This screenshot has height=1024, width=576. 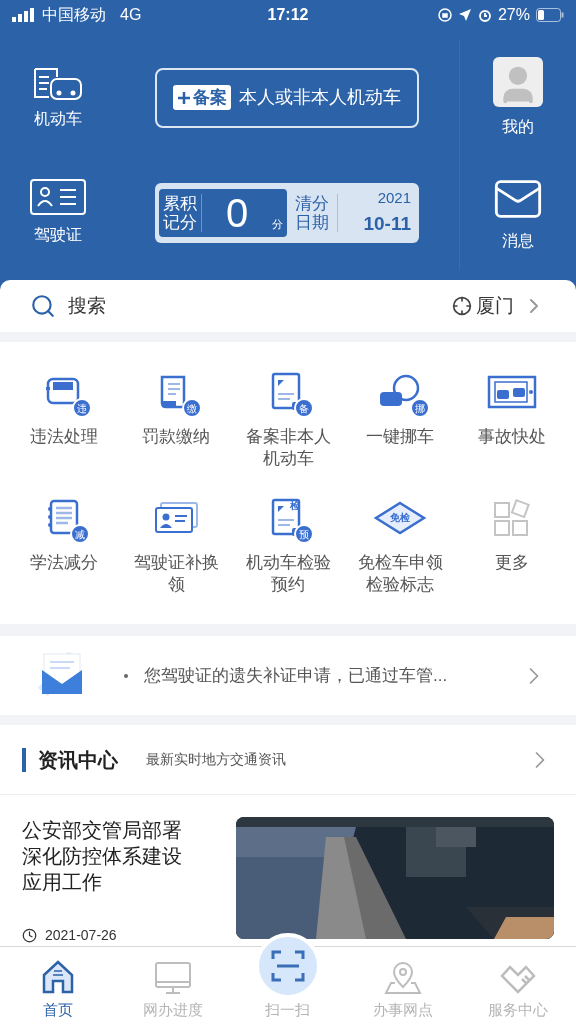 What do you see at coordinates (512, 546) in the screenshot?
I see `service-item: 更多` at bounding box center [512, 546].